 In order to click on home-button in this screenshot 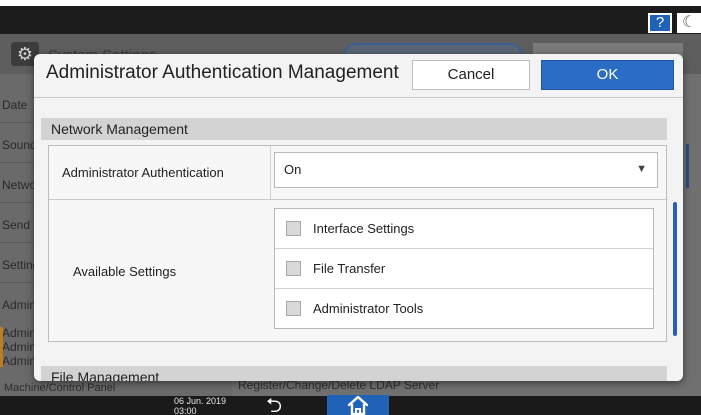, I will do `click(358, 405)`.